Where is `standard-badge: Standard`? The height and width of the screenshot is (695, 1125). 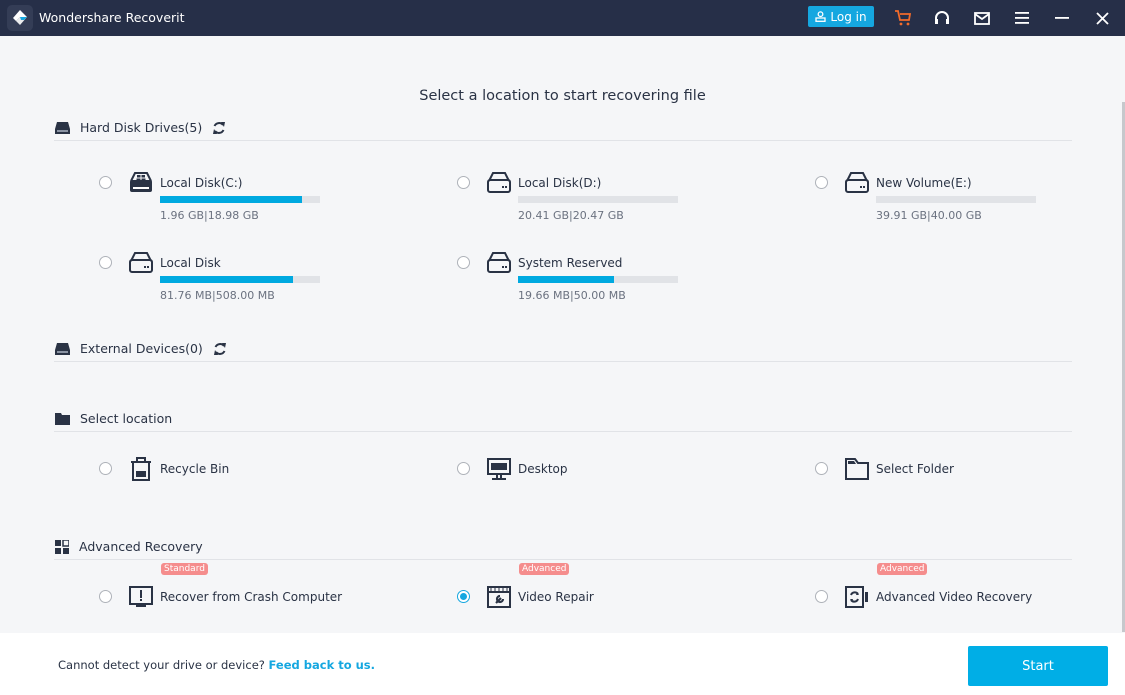 standard-badge: Standard is located at coordinates (184, 569).